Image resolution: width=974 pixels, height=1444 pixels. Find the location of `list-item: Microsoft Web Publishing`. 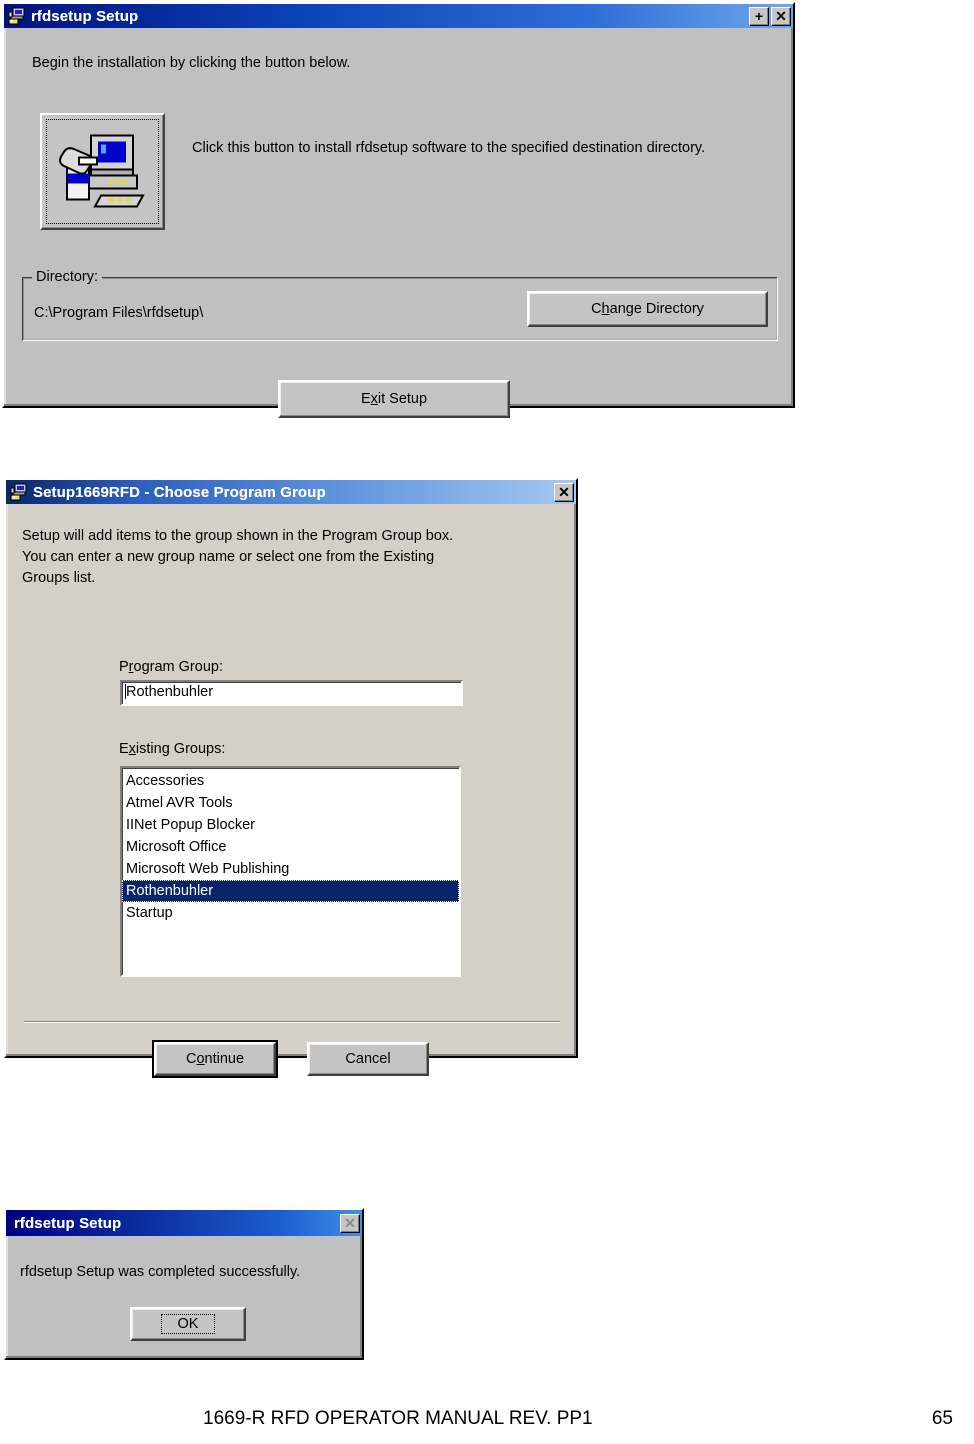

list-item: Microsoft Web Publishing is located at coordinates (290, 869).